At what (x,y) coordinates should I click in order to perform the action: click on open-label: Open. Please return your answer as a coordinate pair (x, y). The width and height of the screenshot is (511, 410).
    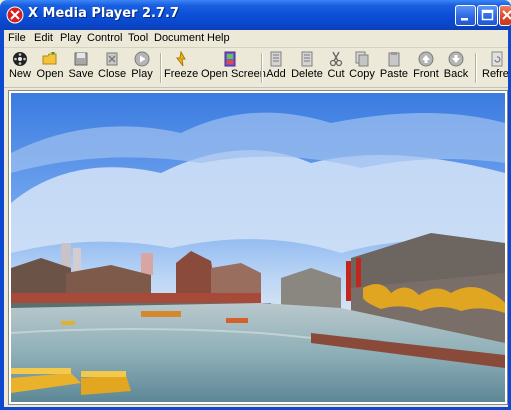
    Looking at the image, I should click on (50, 74).